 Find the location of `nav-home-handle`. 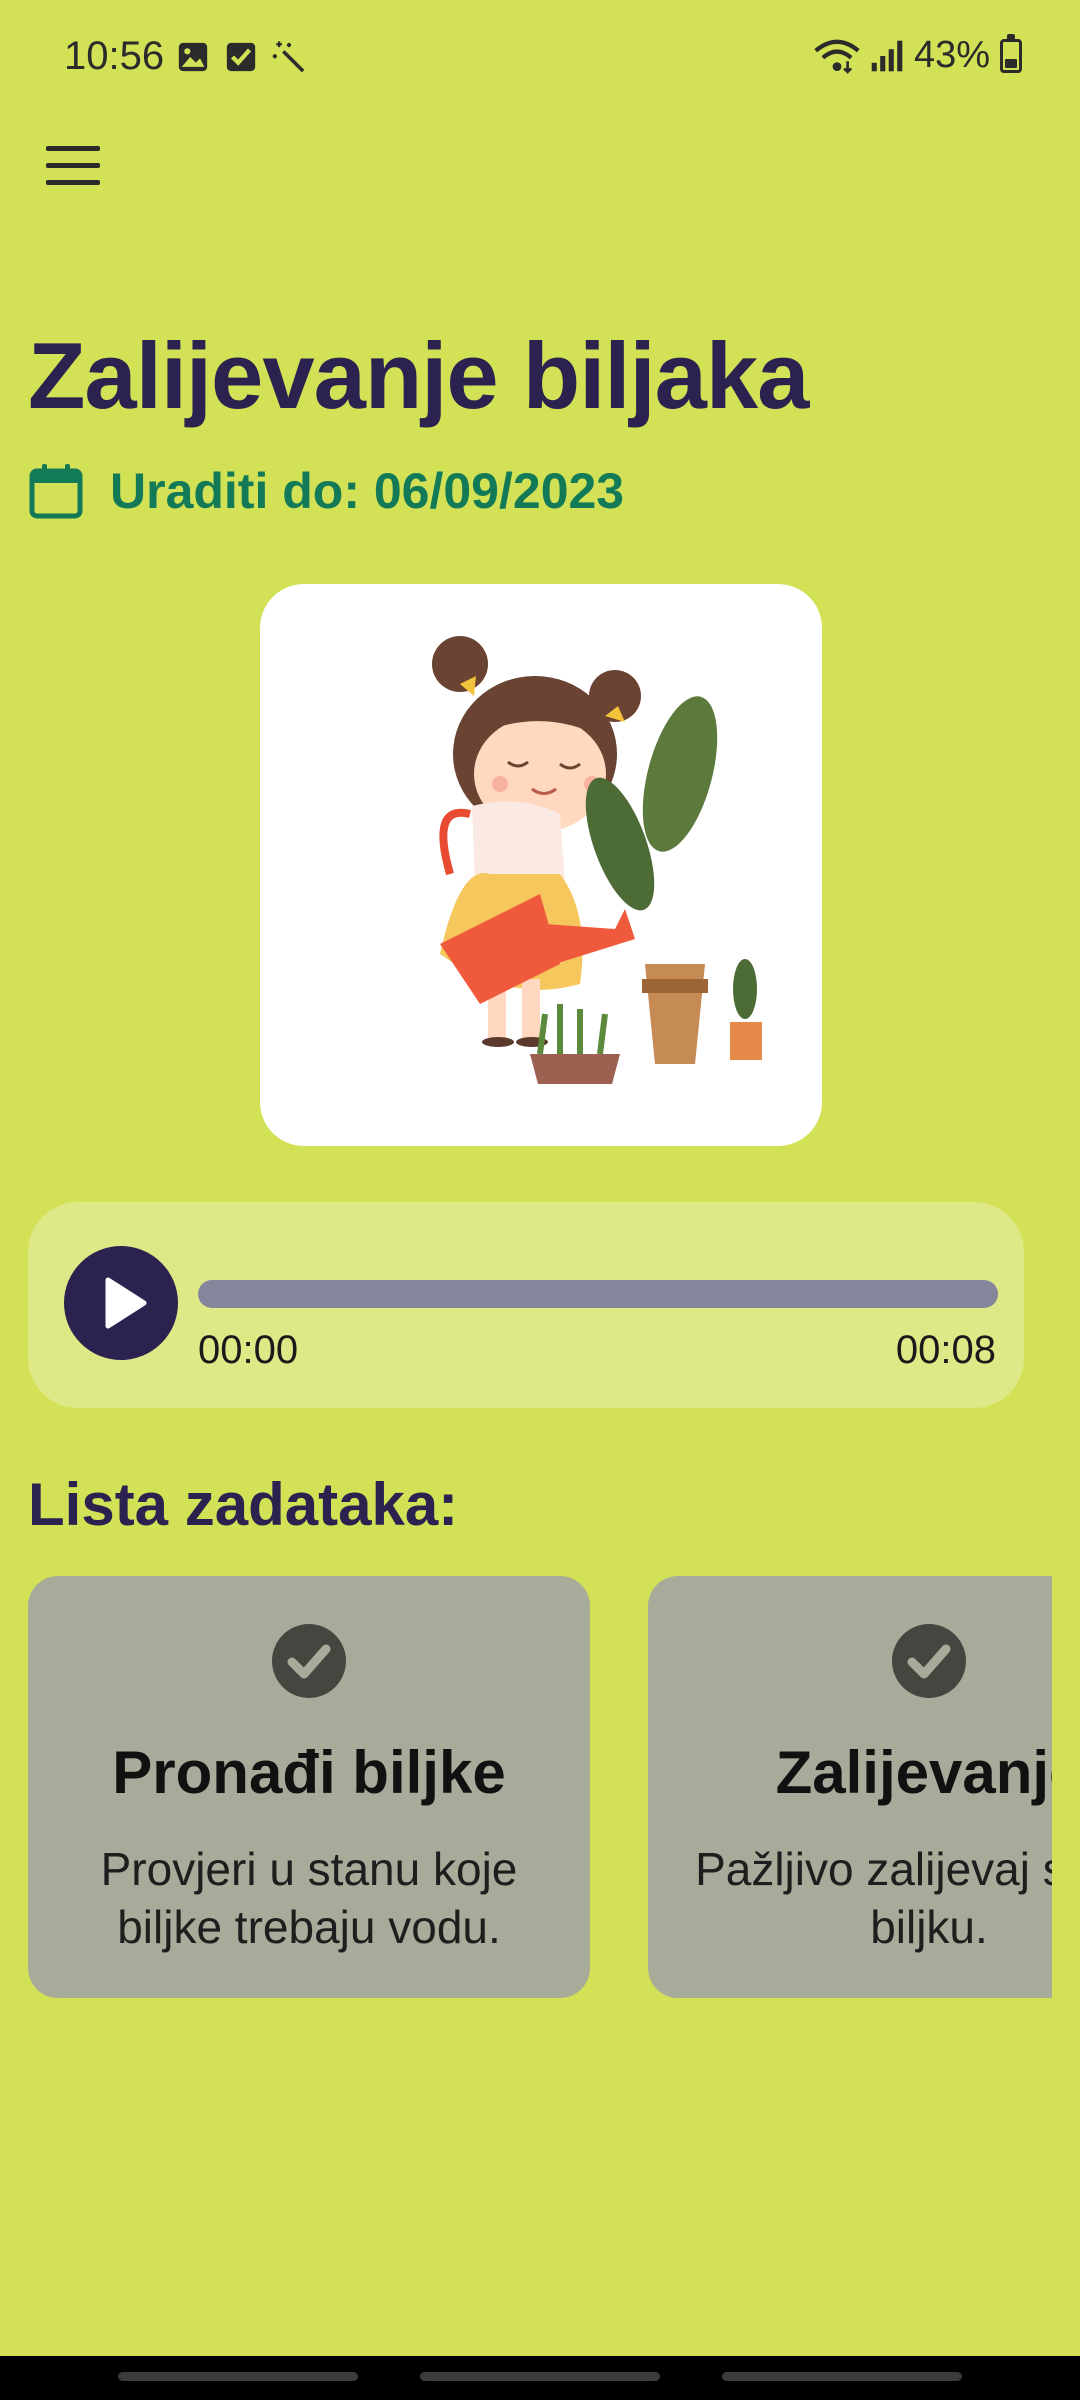

nav-home-handle is located at coordinates (540, 2376).